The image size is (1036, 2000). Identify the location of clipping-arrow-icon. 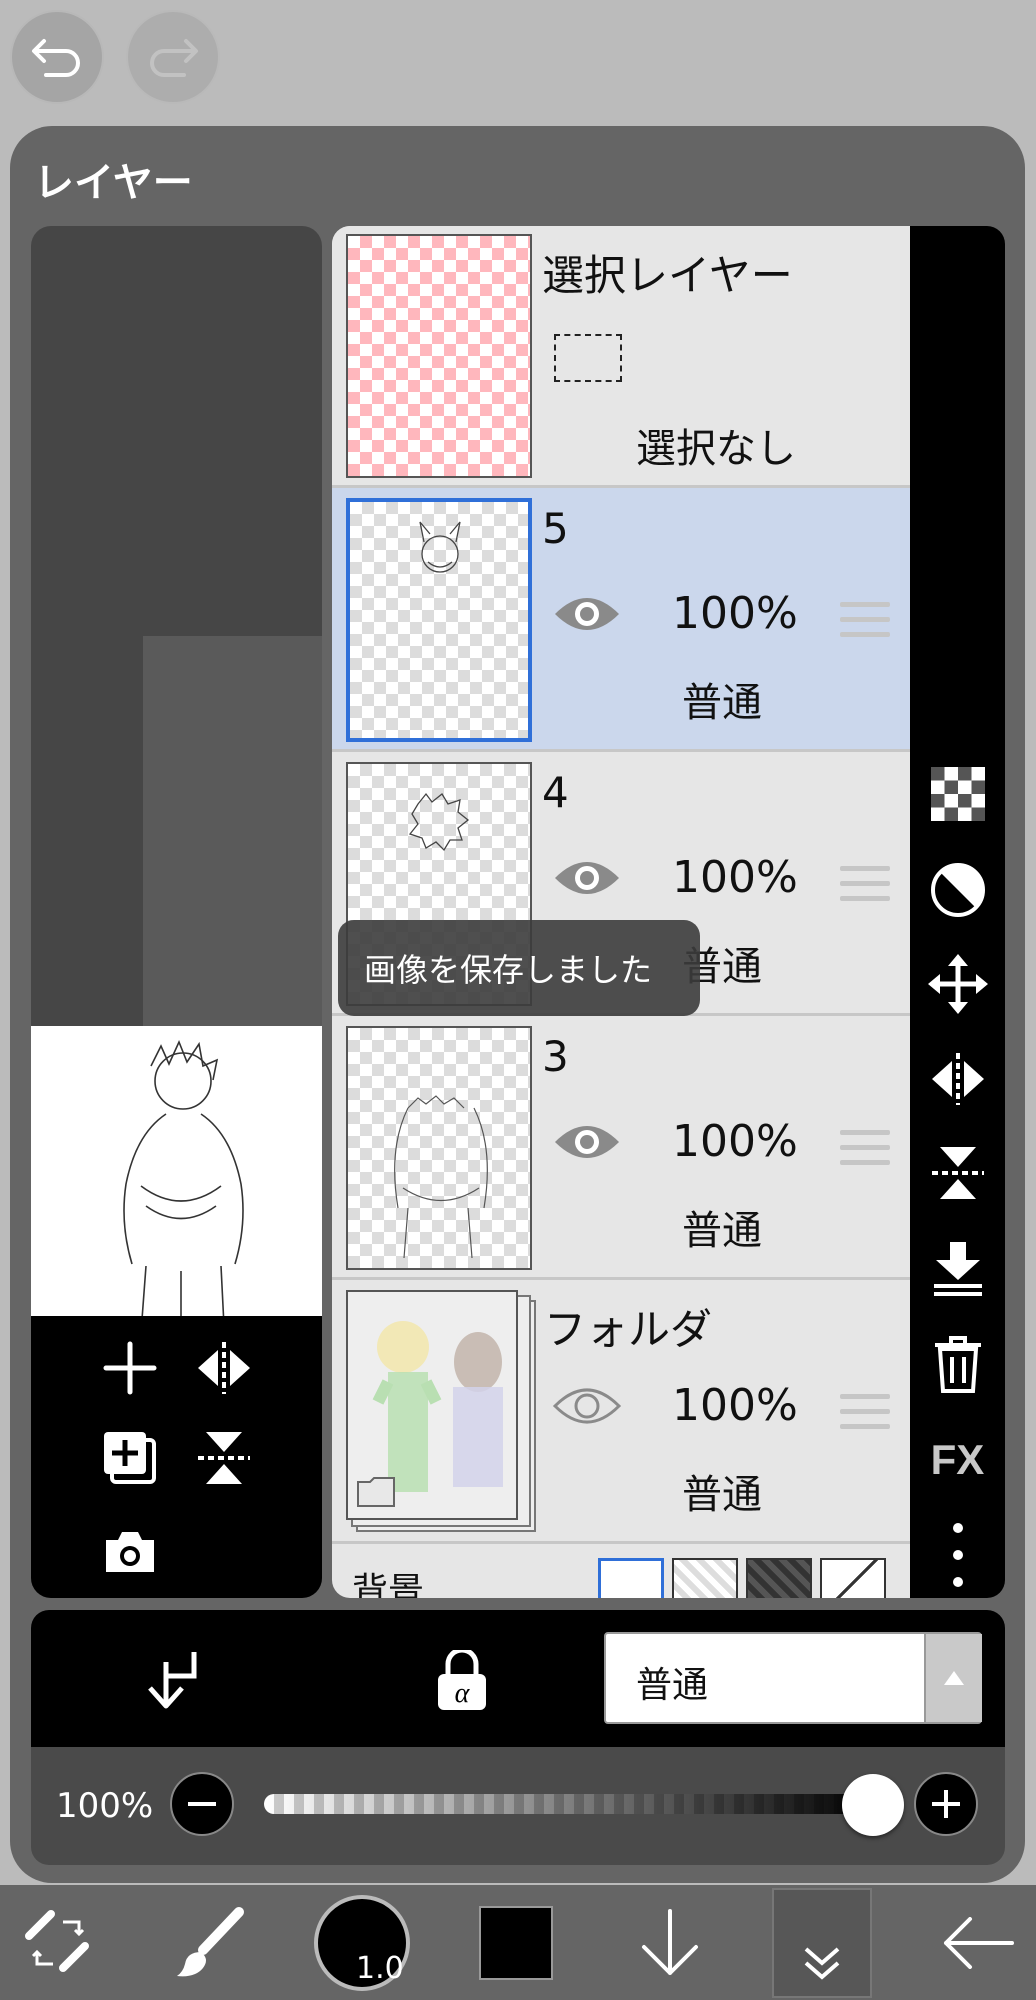
(176, 1680).